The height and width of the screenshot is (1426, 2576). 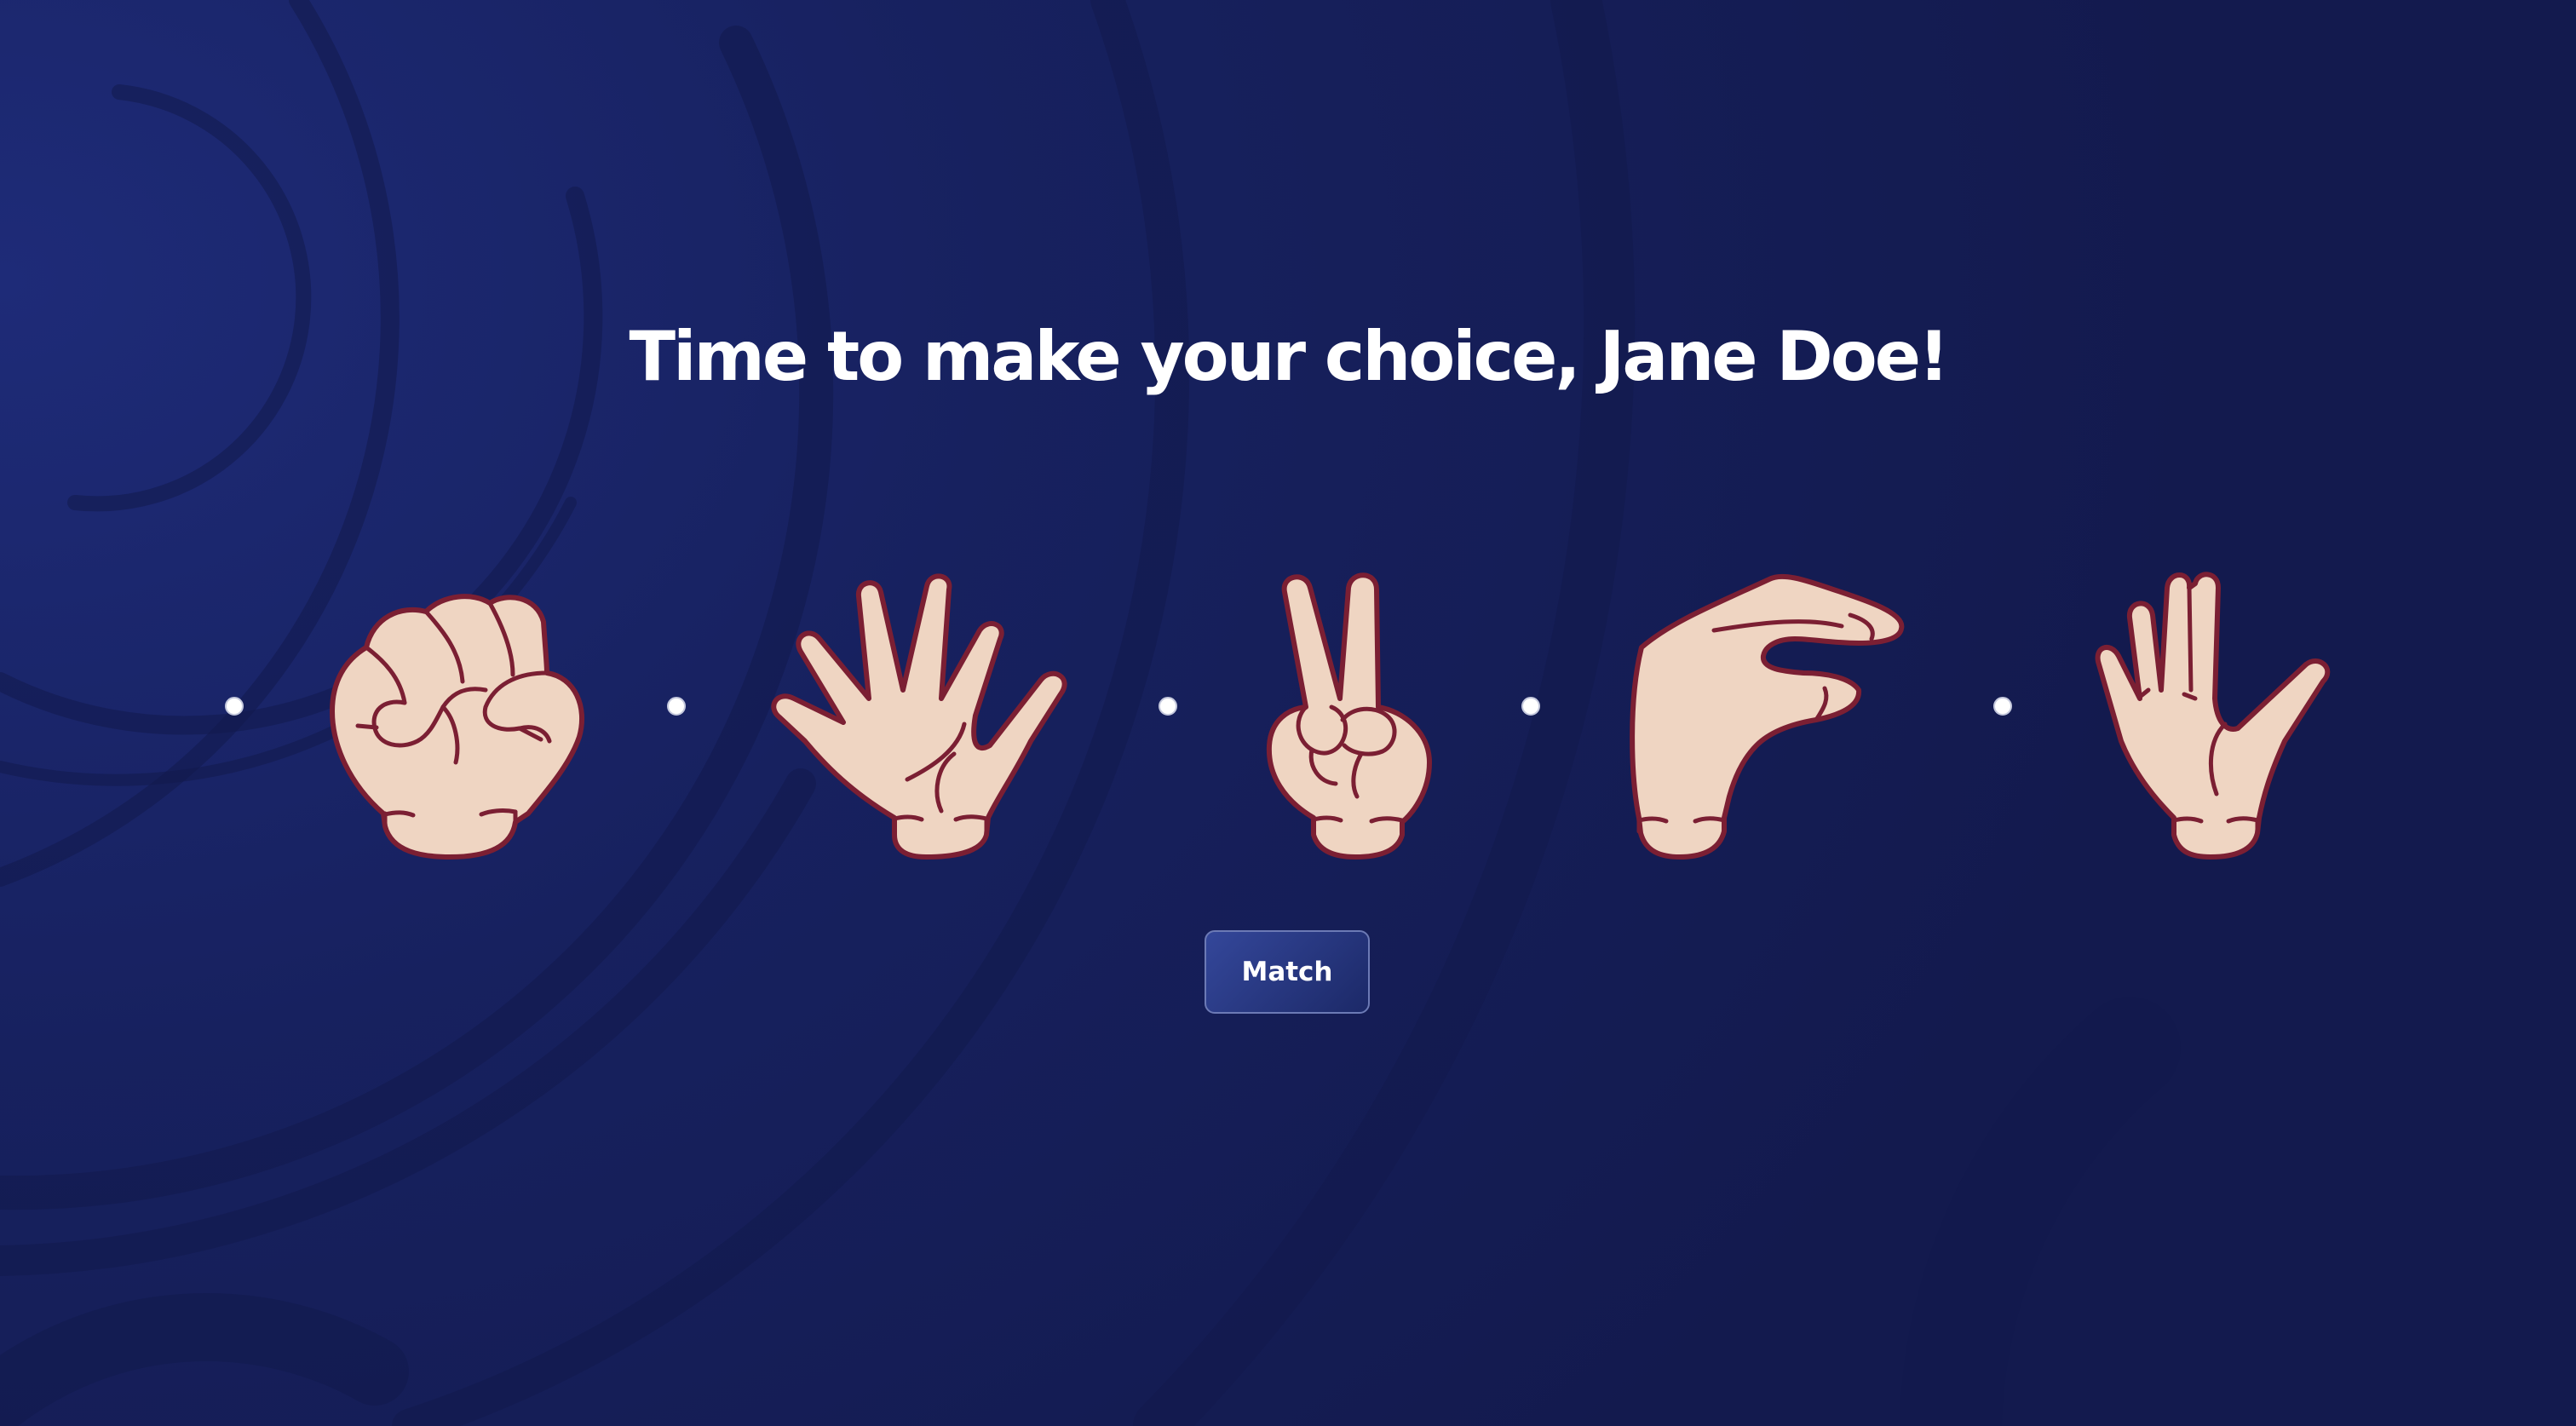 What do you see at coordinates (2002, 707) in the screenshot?
I see `choice-radio-spock` at bounding box center [2002, 707].